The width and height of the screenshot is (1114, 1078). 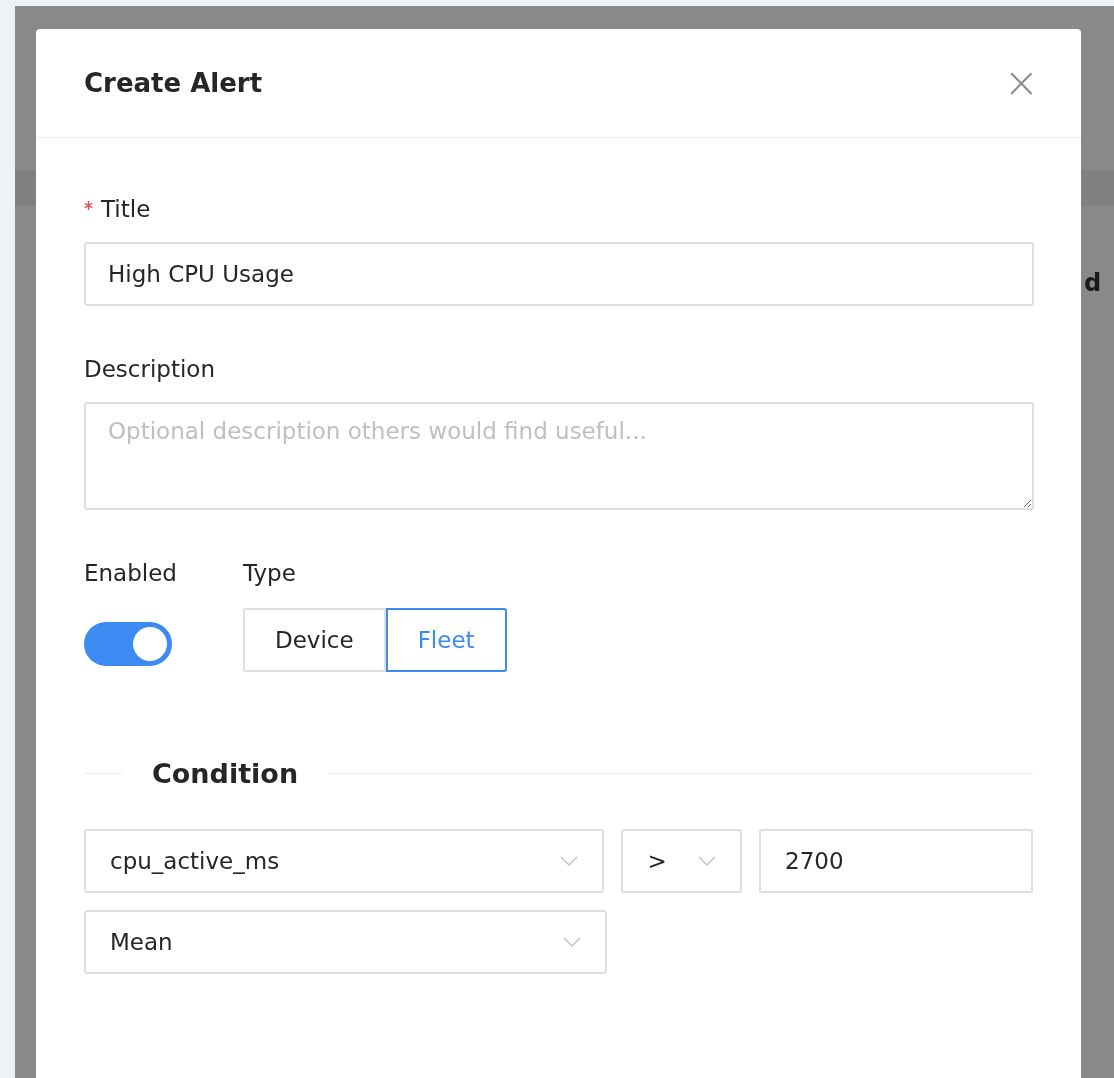 What do you see at coordinates (130, 573) in the screenshot?
I see `field-label: Enabled` at bounding box center [130, 573].